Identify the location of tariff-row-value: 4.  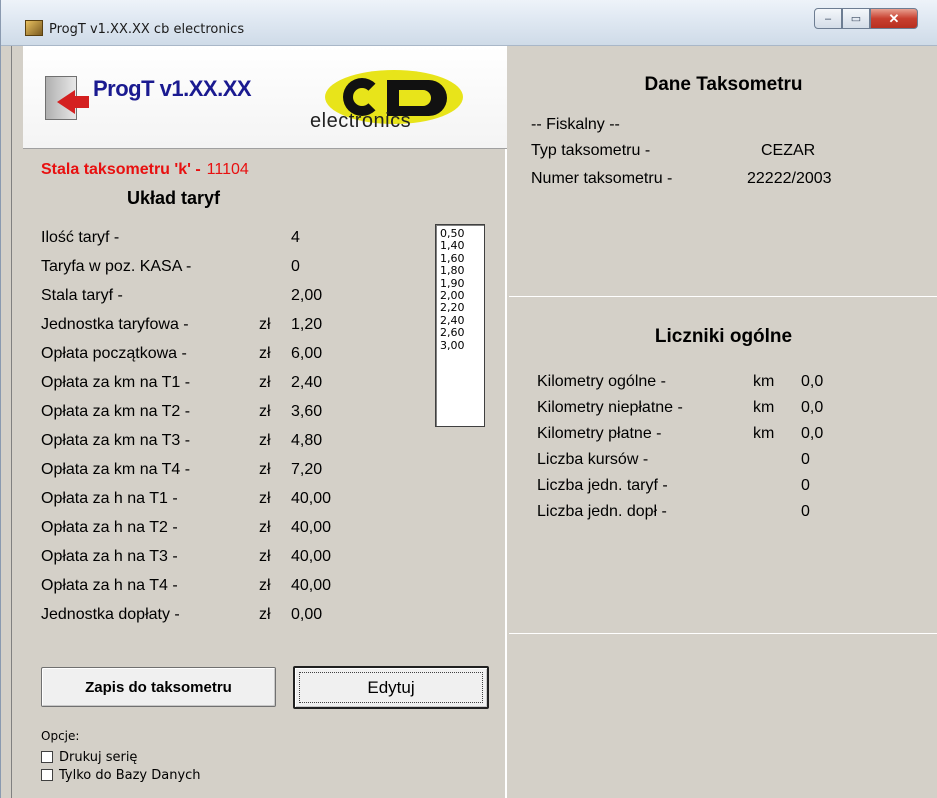
(295, 237).